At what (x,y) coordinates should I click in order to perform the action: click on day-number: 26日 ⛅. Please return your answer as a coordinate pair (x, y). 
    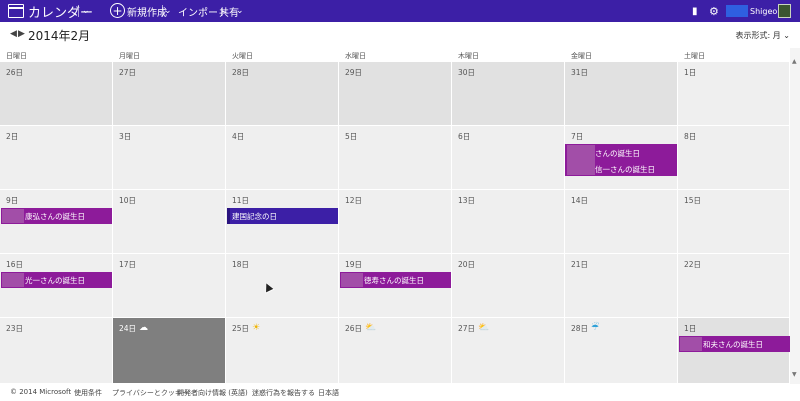
    Looking at the image, I should click on (360, 328).